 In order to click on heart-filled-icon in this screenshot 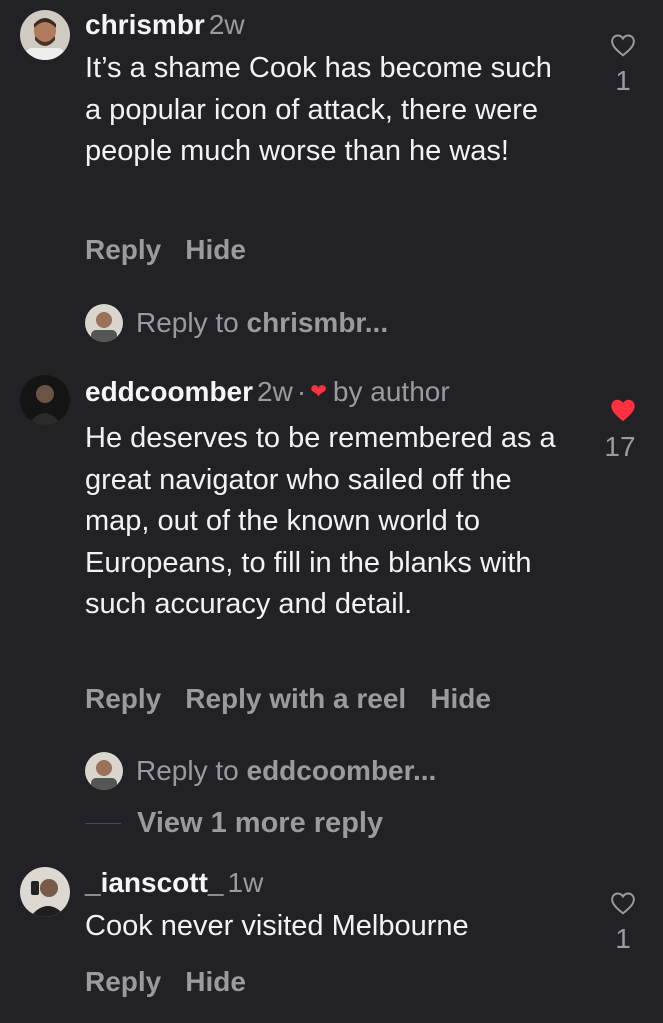, I will do `click(623, 410)`.